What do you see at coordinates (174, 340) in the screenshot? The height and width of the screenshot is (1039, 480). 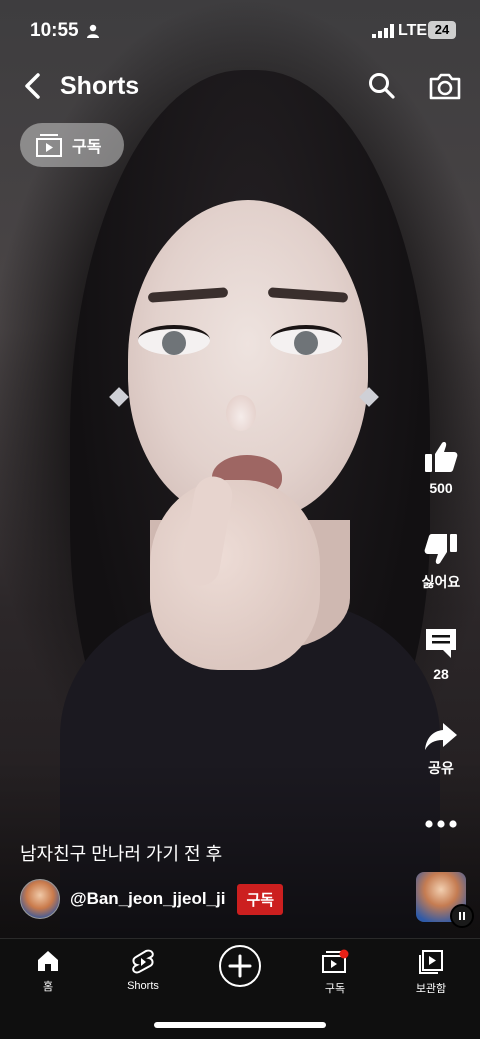 I see `video-eye-left` at bounding box center [174, 340].